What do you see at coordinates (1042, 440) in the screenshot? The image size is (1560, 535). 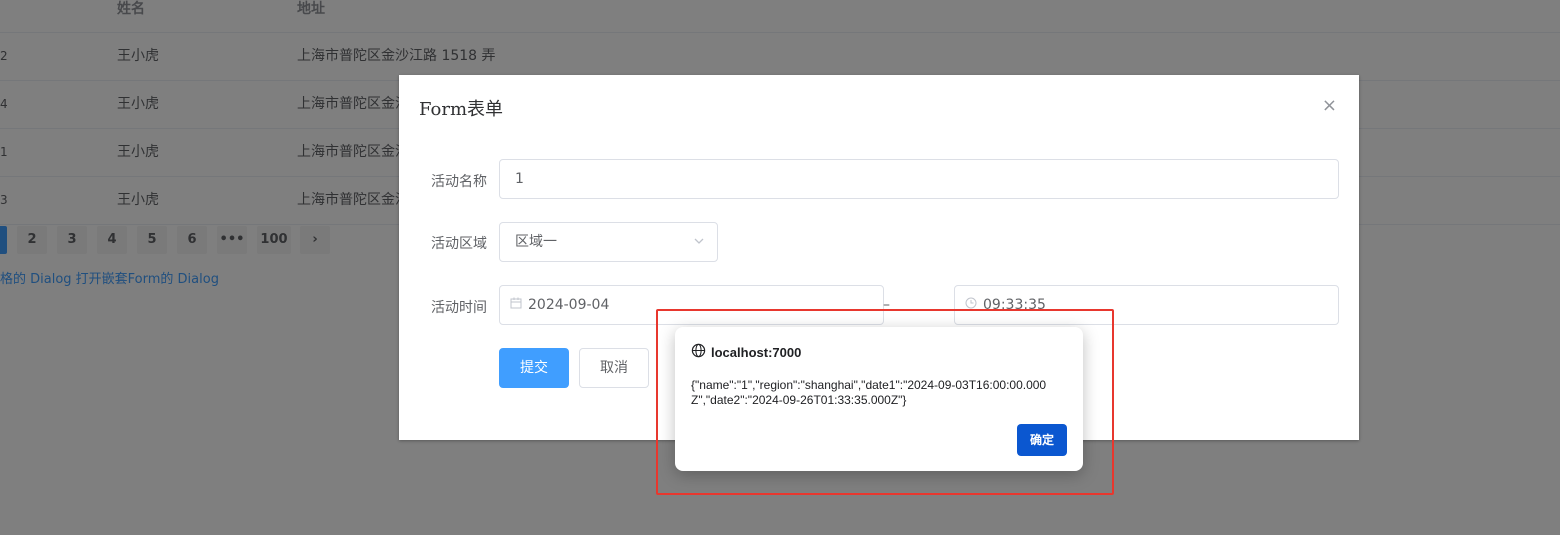 I see `alert-ok-button: 确定` at bounding box center [1042, 440].